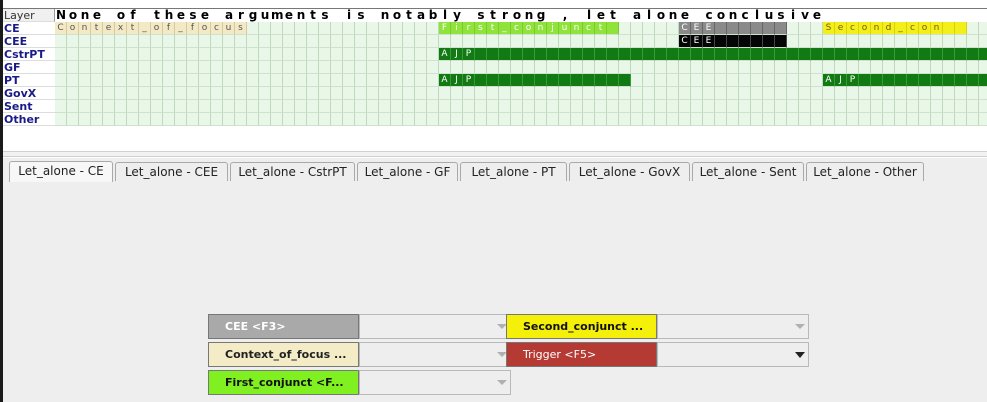  Describe the element at coordinates (385, 15) in the screenshot. I see `sentence-char: n` at that location.